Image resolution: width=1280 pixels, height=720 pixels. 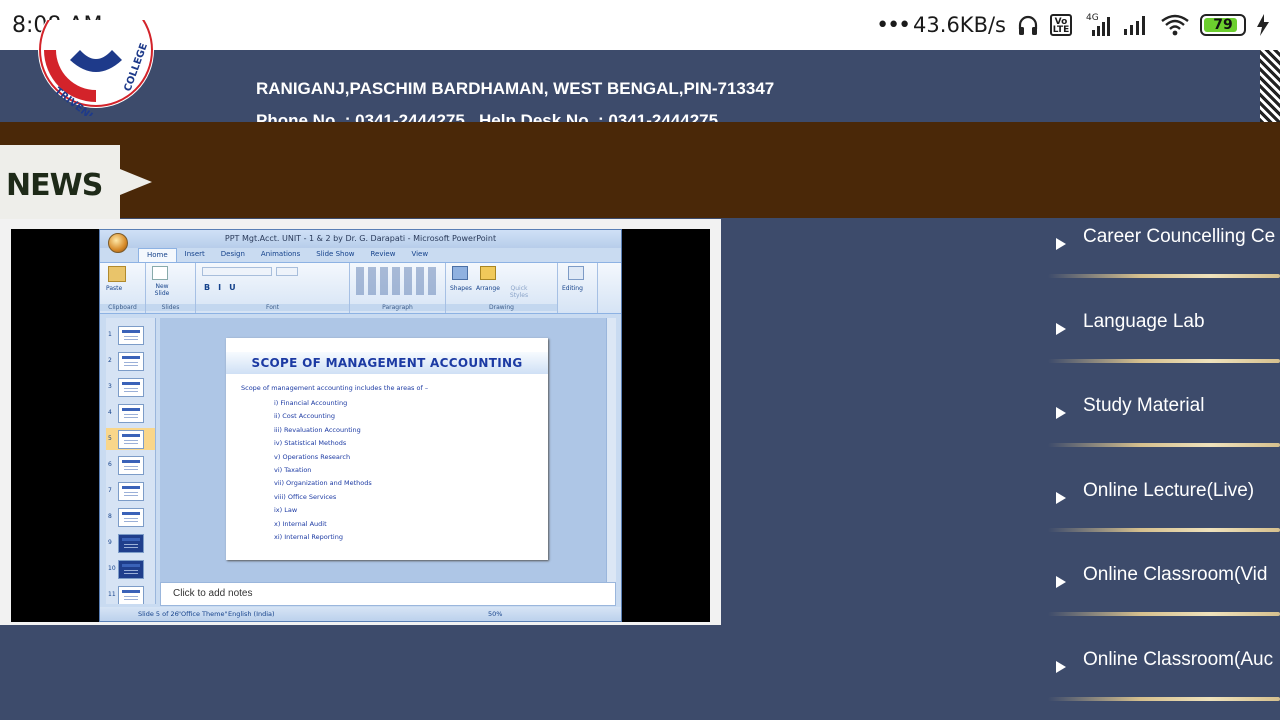 I want to click on ppt-notes-pane: Click to add notes, so click(x=388, y=594).